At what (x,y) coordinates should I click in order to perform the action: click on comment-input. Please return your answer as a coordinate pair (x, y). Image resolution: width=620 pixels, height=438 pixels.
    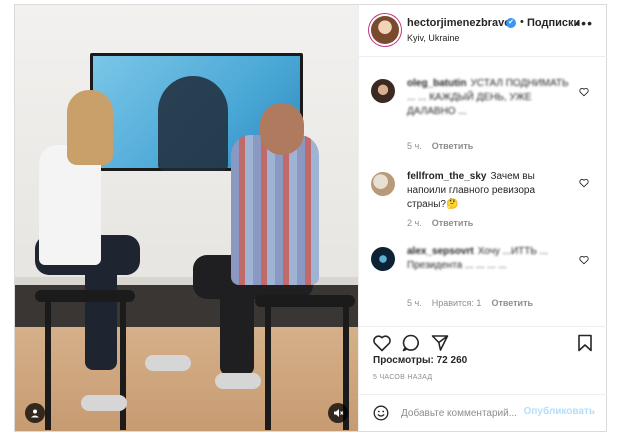
    Looking at the image, I should click on (466, 413).